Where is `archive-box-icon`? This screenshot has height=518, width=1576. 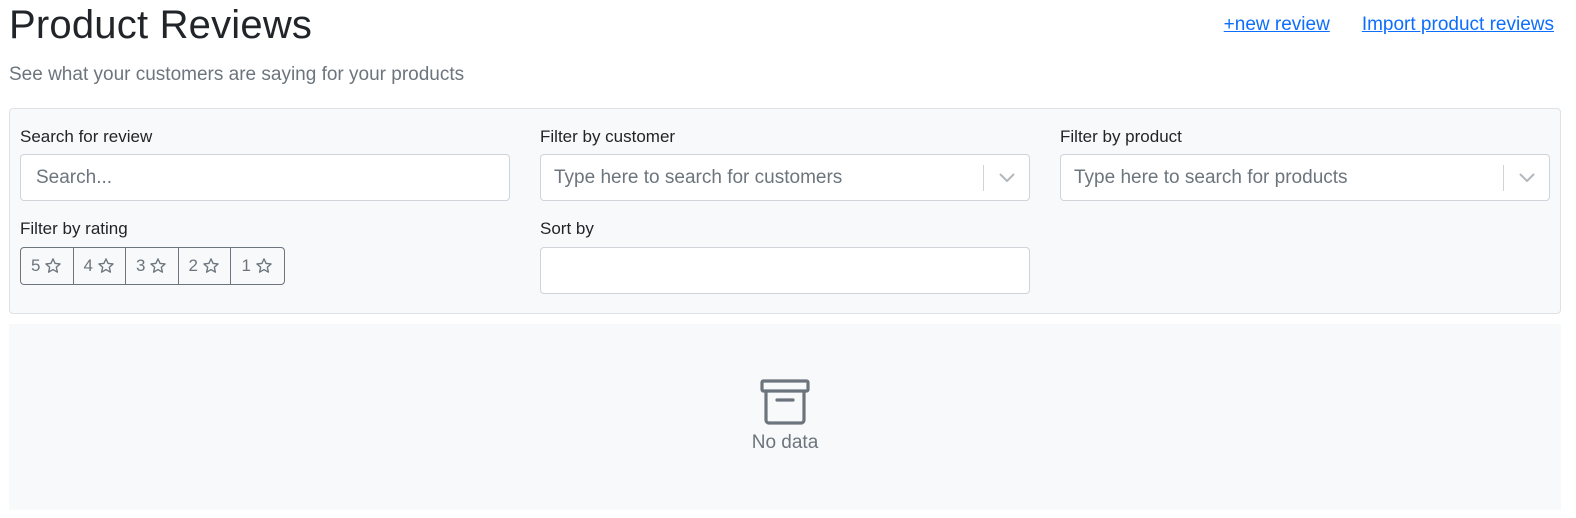 archive-box-icon is located at coordinates (785, 402).